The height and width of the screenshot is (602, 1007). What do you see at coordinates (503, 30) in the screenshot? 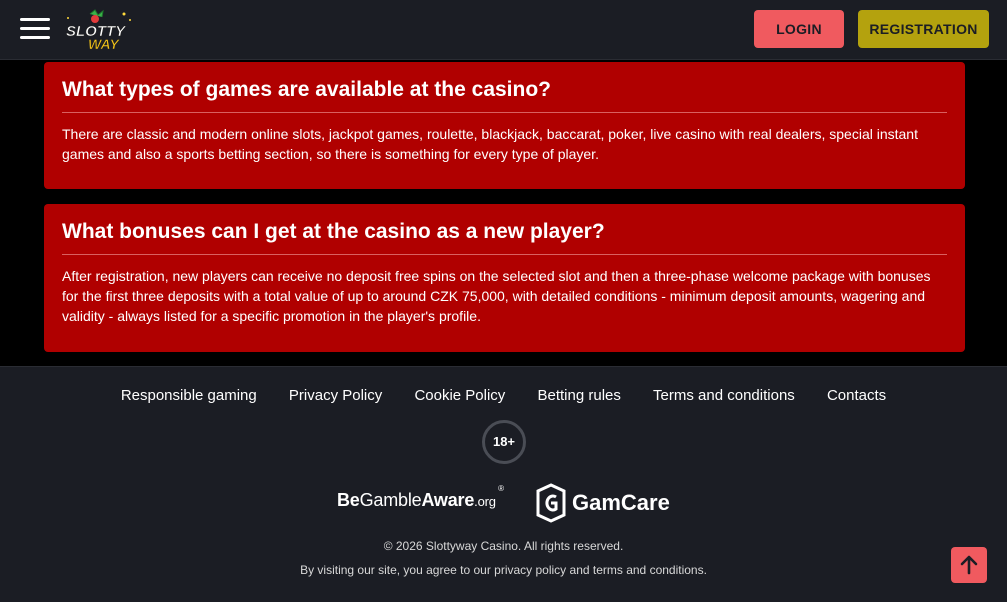
I see `top-header: SLOTTY WAY LOGIN REGISTRATION` at bounding box center [503, 30].